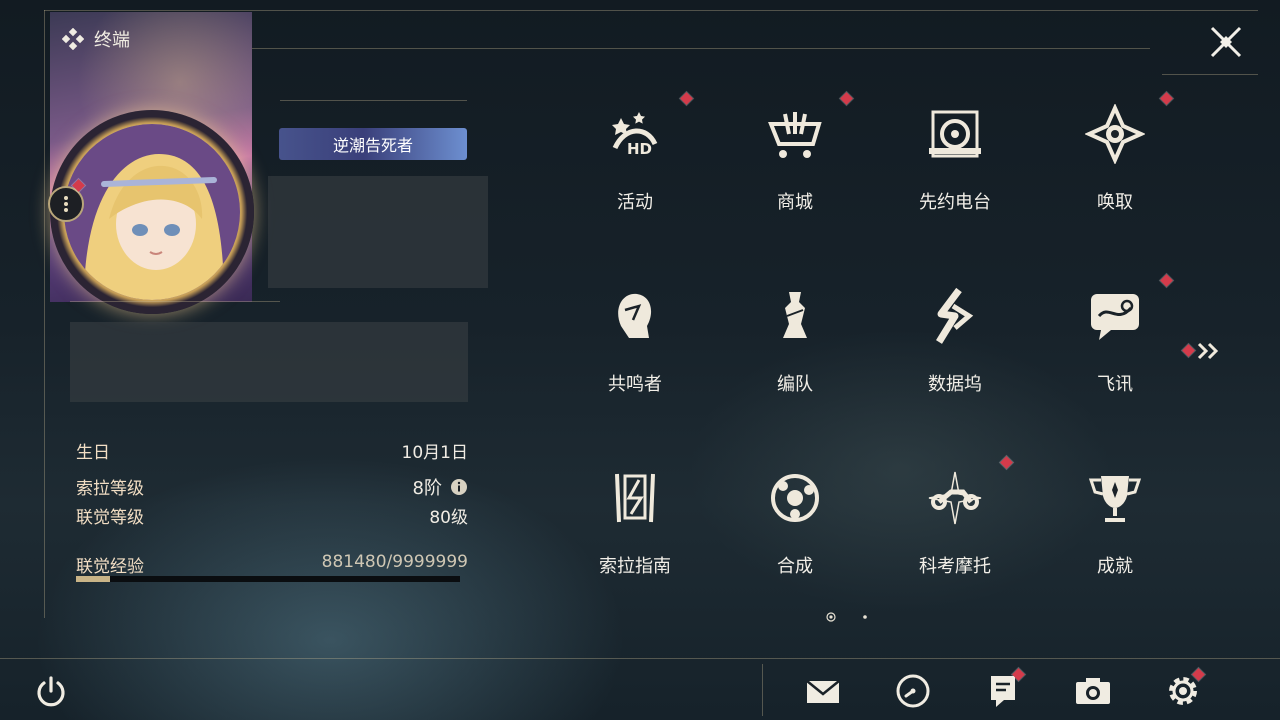 The width and height of the screenshot is (1280, 720). What do you see at coordinates (955, 498) in the screenshot?
I see `motorcycle-icon` at bounding box center [955, 498].